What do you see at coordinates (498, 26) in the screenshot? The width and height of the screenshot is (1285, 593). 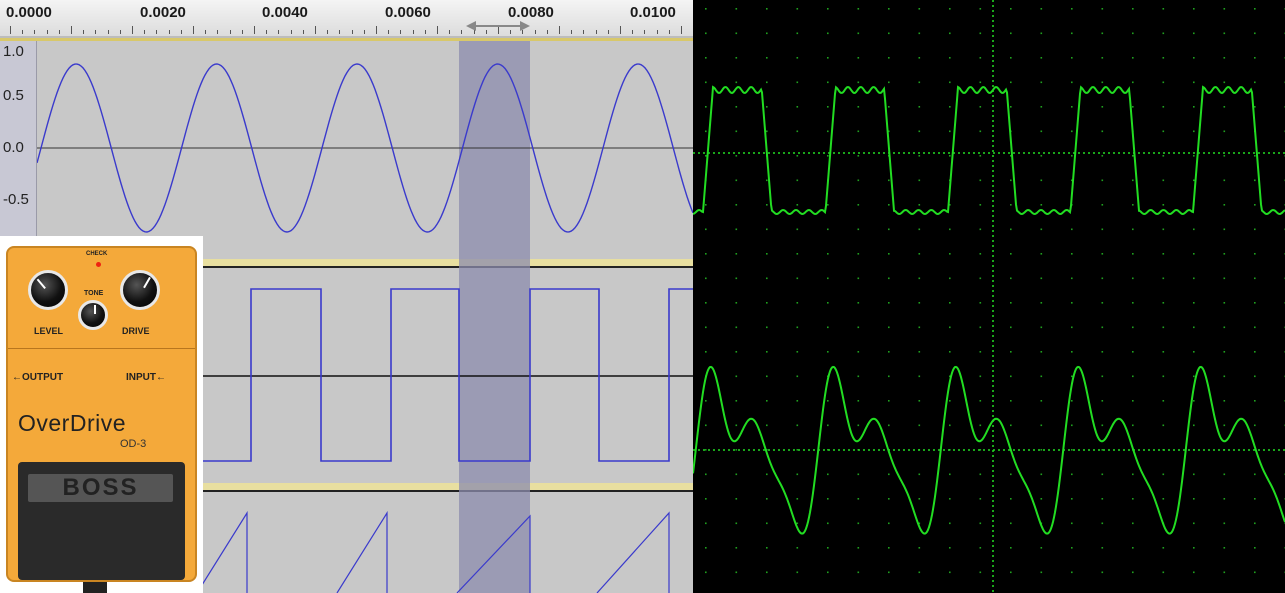 I see `selection-marker-icon` at bounding box center [498, 26].